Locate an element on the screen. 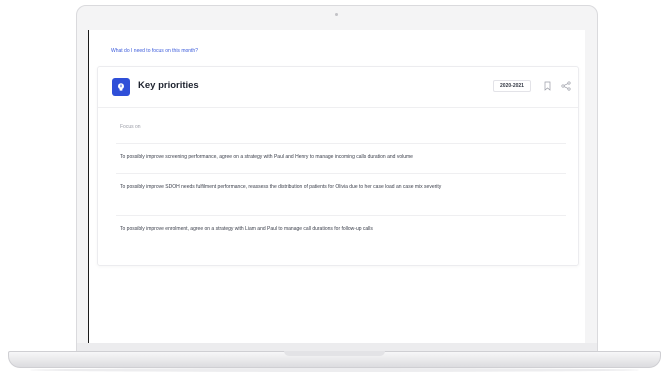 The height and width of the screenshot is (376, 669). laptop-shadow is located at coordinates (334, 370).